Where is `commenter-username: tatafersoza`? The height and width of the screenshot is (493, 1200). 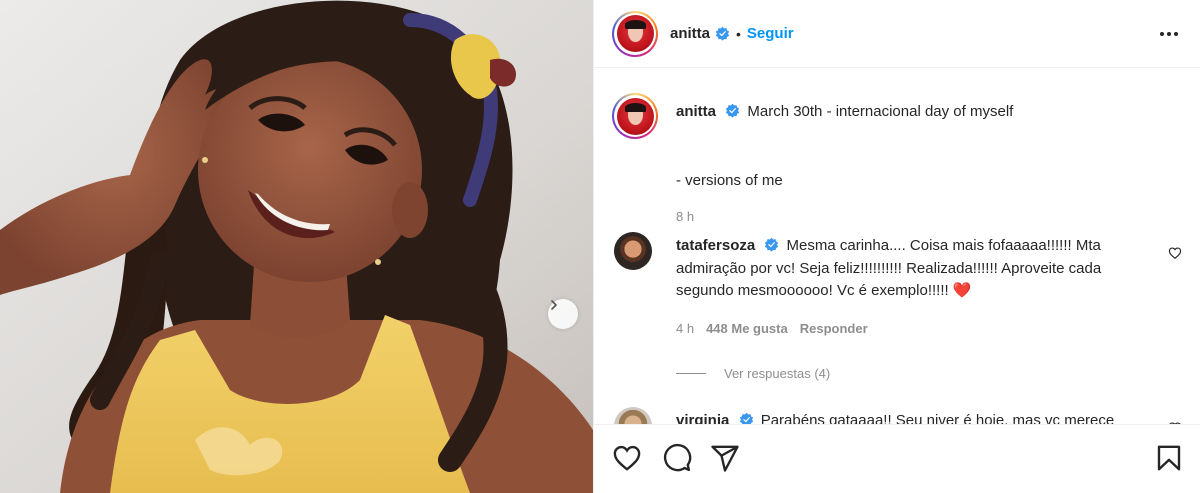
commenter-username: tatafersoza is located at coordinates (715, 245).